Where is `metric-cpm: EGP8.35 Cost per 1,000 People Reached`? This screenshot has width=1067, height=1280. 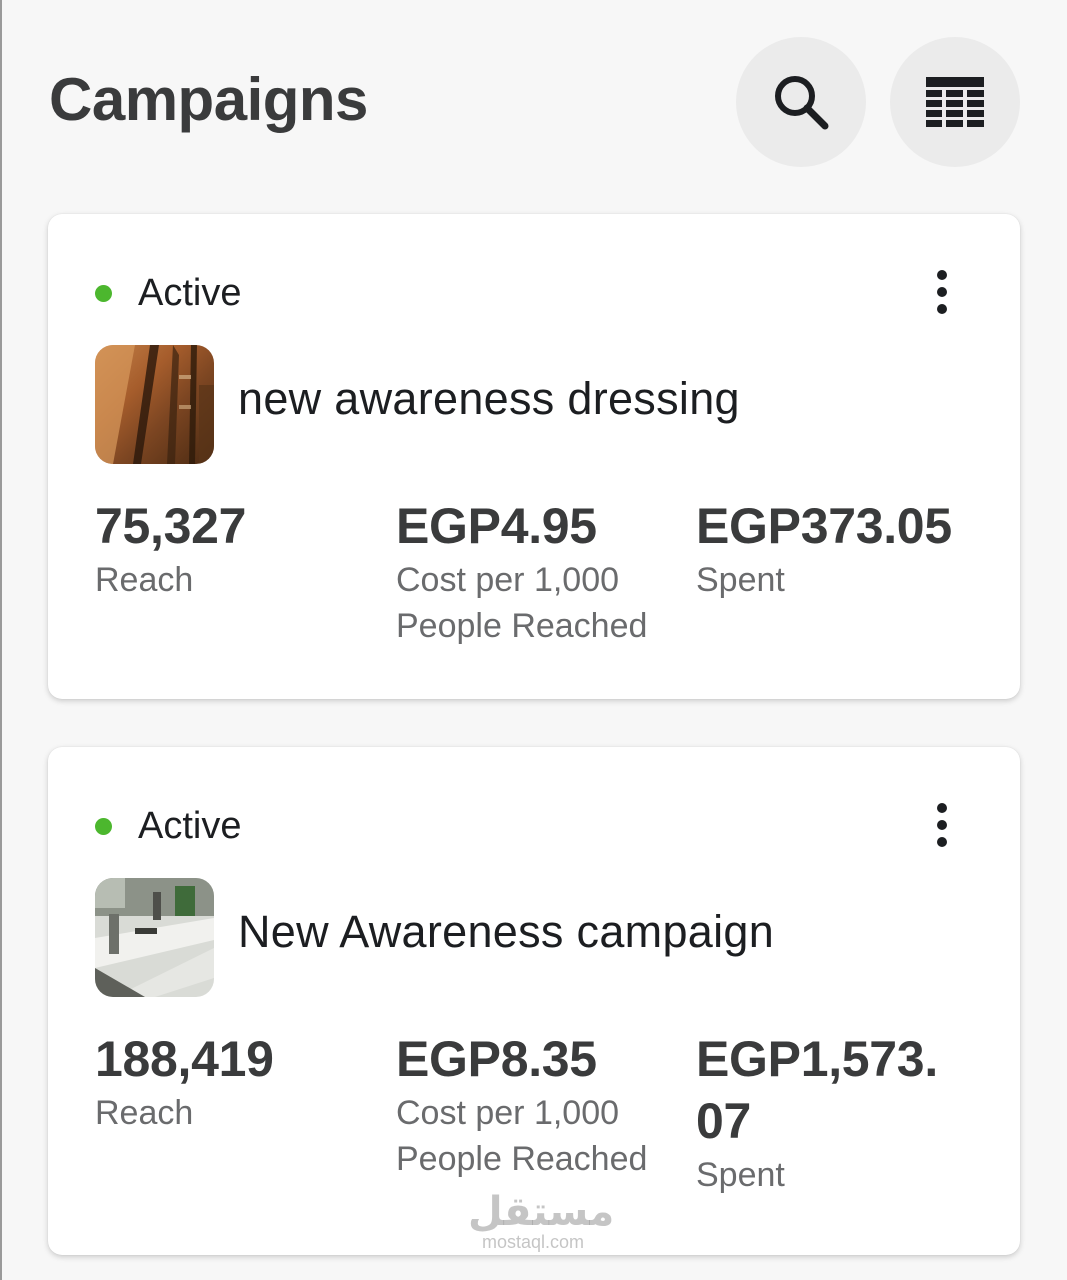
metric-cpm: EGP8.35 Cost per 1,000 People Reached is located at coordinates (531, 1105).